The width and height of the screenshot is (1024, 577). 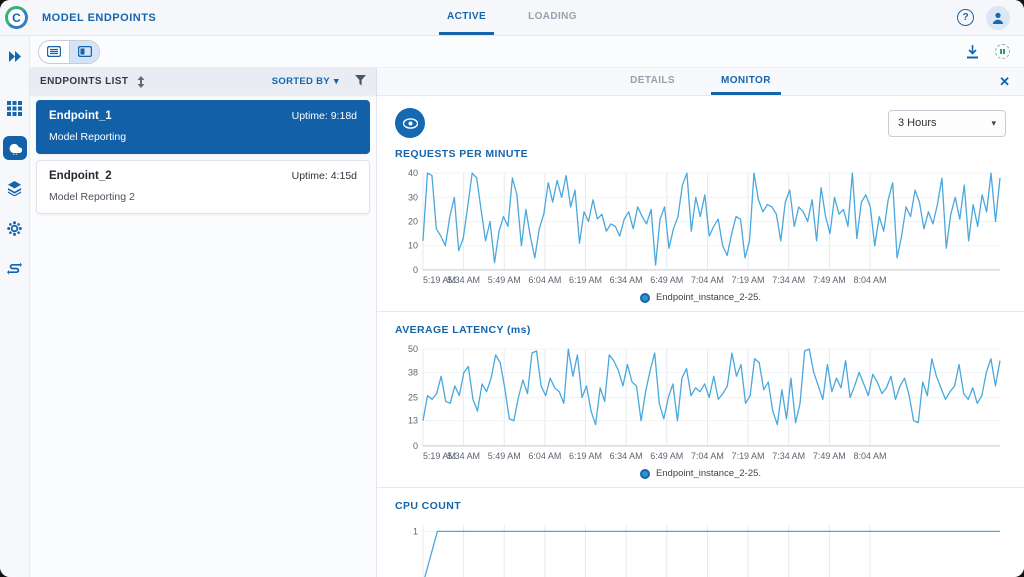 I want to click on tab-details: DETAILS, so click(x=652, y=81).